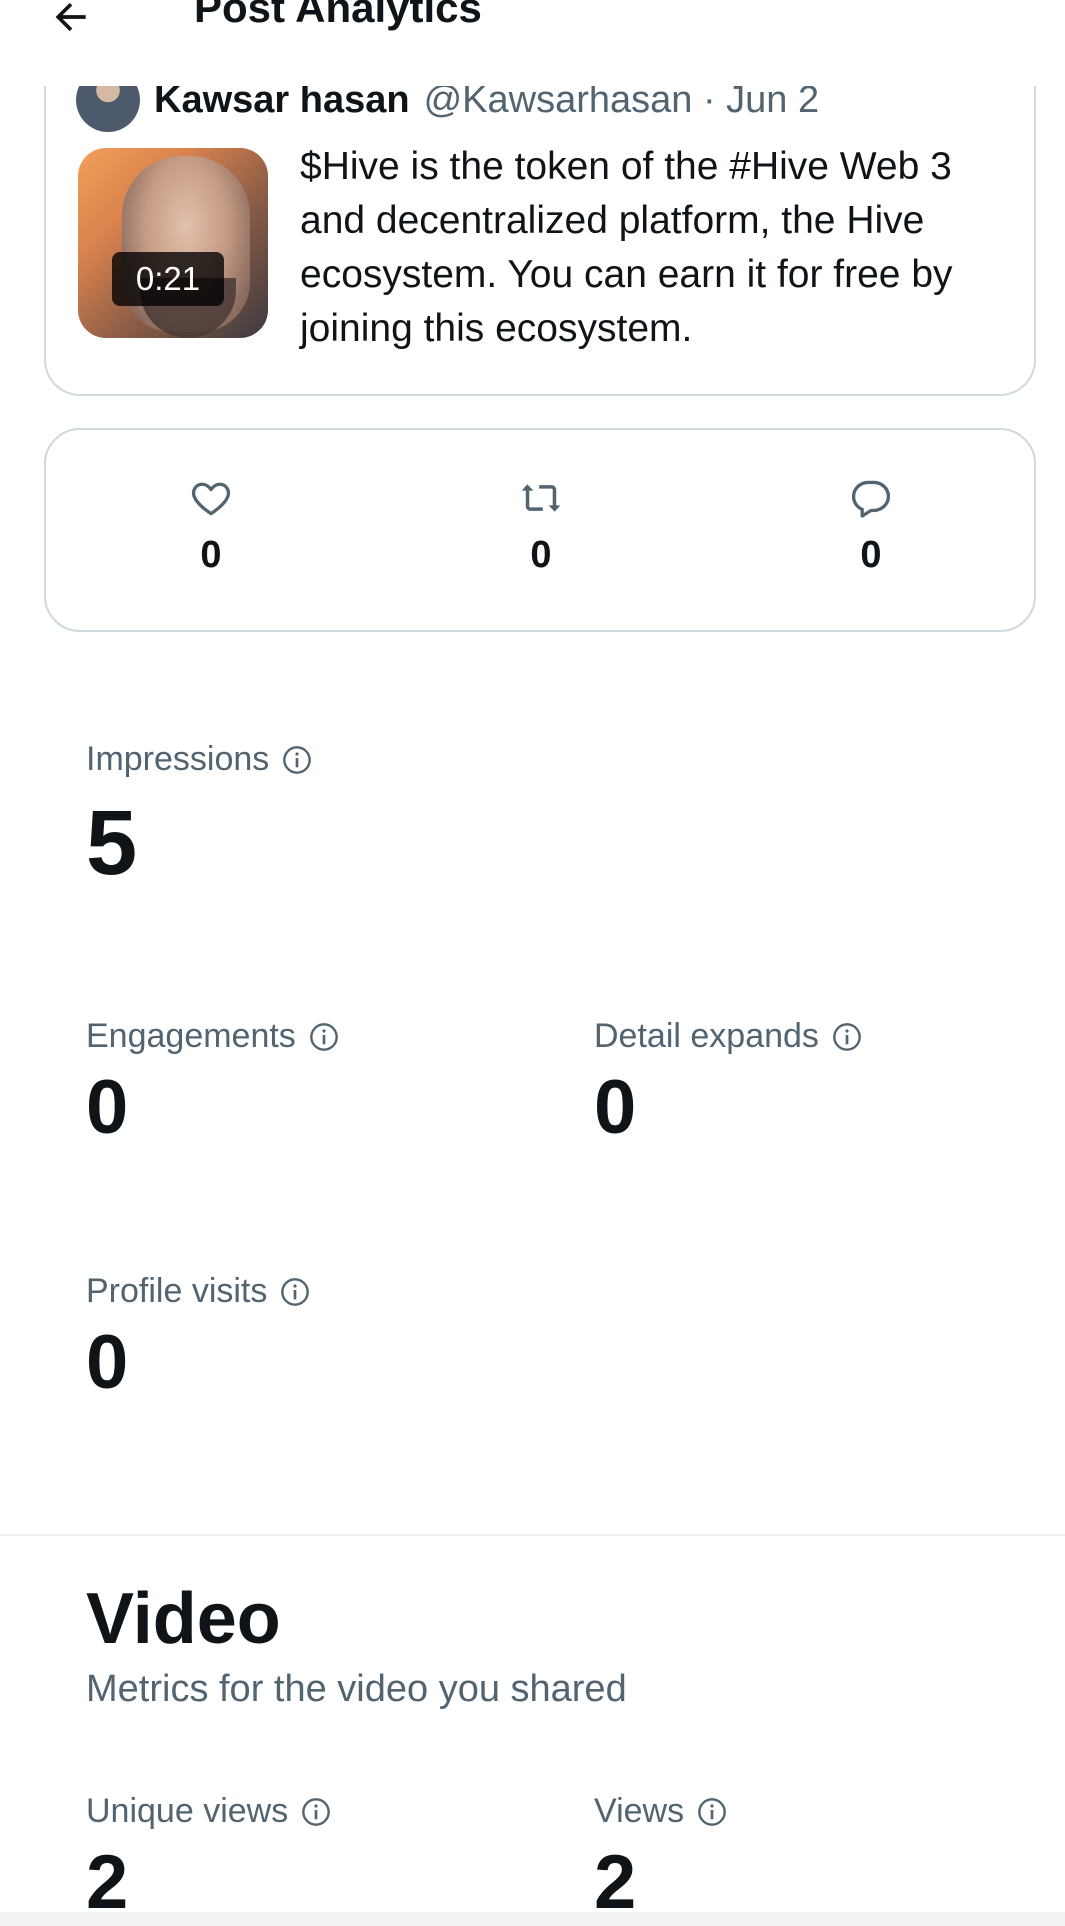 The image size is (1065, 1926). Describe the element at coordinates (199, 814) in the screenshot. I see `impressions-metric: Impressions 5` at that location.